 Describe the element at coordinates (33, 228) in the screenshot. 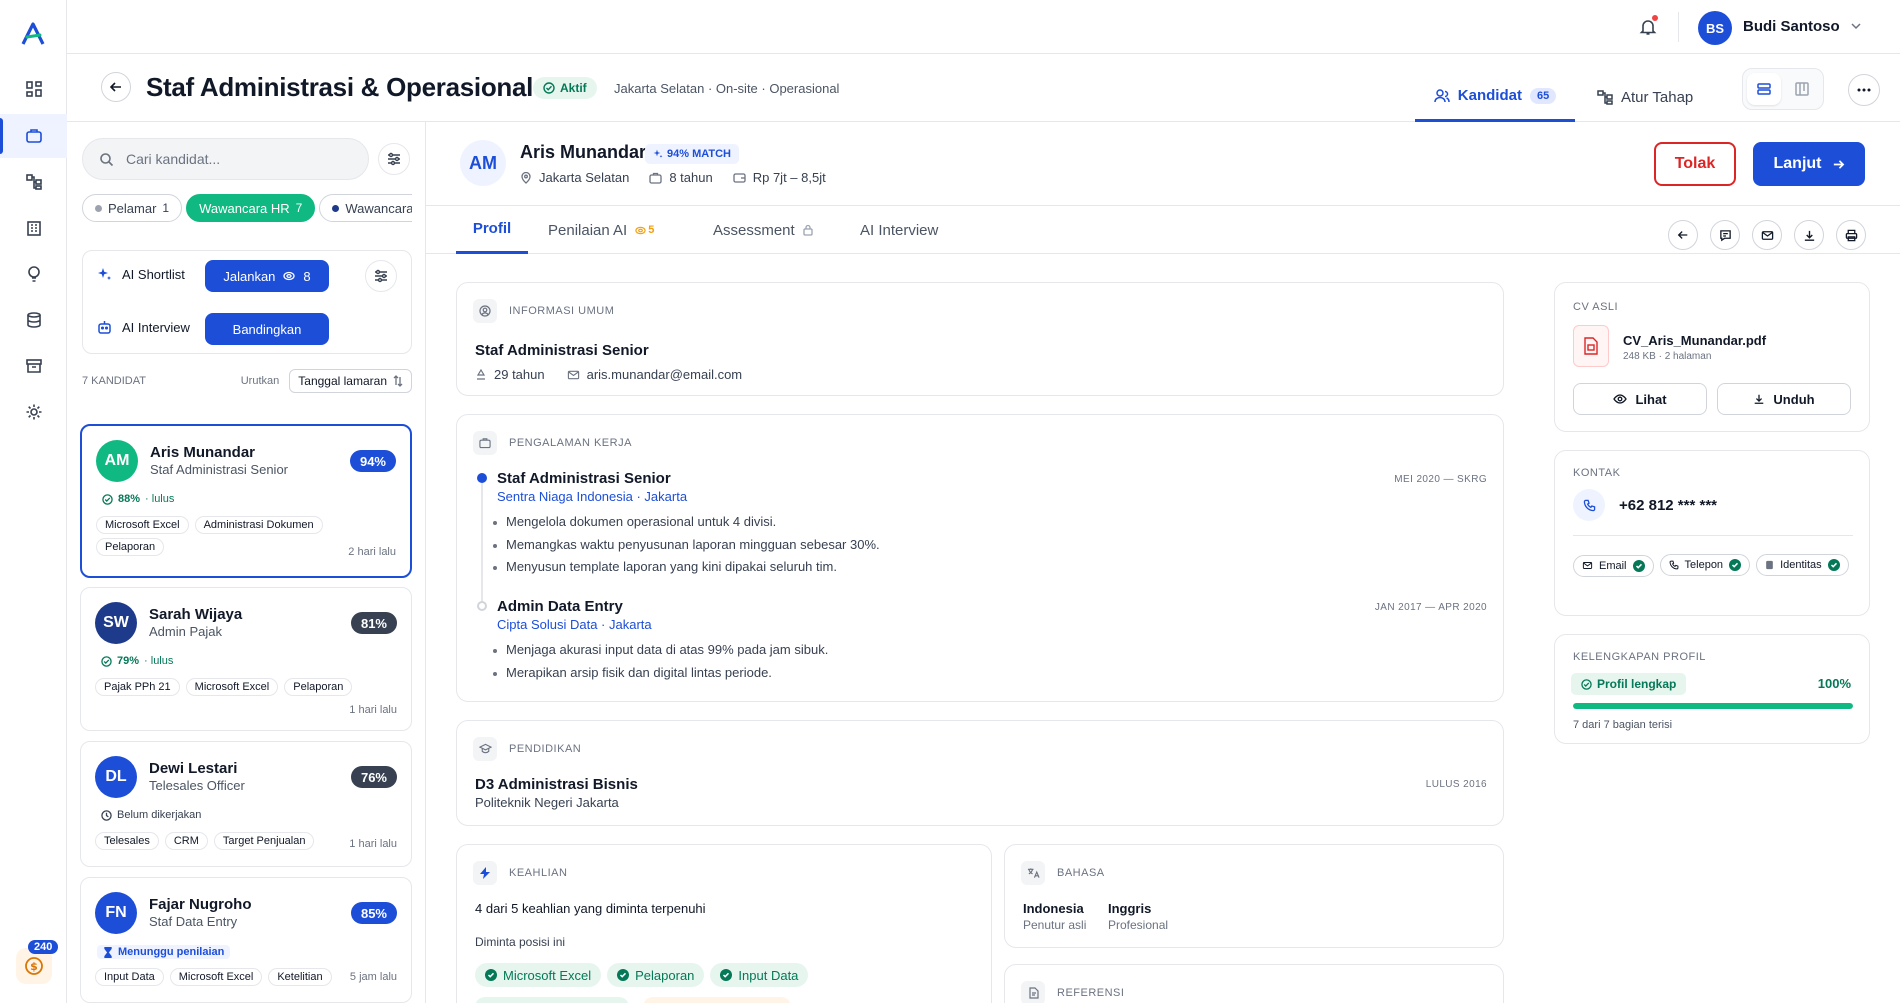

I see `nav-company` at that location.